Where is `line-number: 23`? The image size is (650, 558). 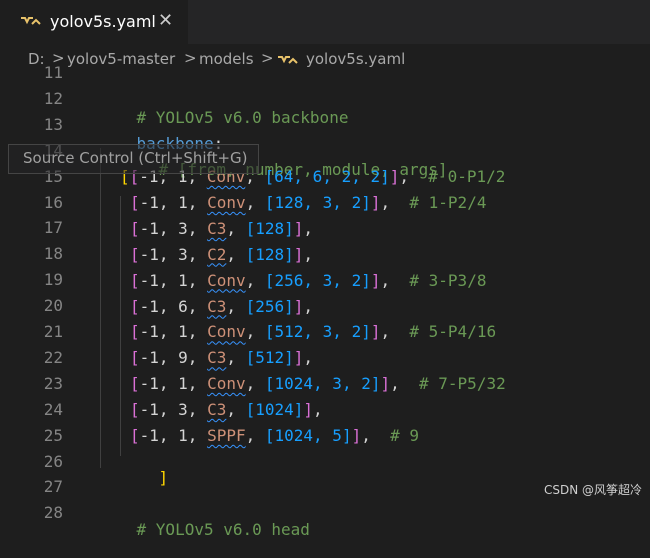
line-number: 23 is located at coordinates (53, 383).